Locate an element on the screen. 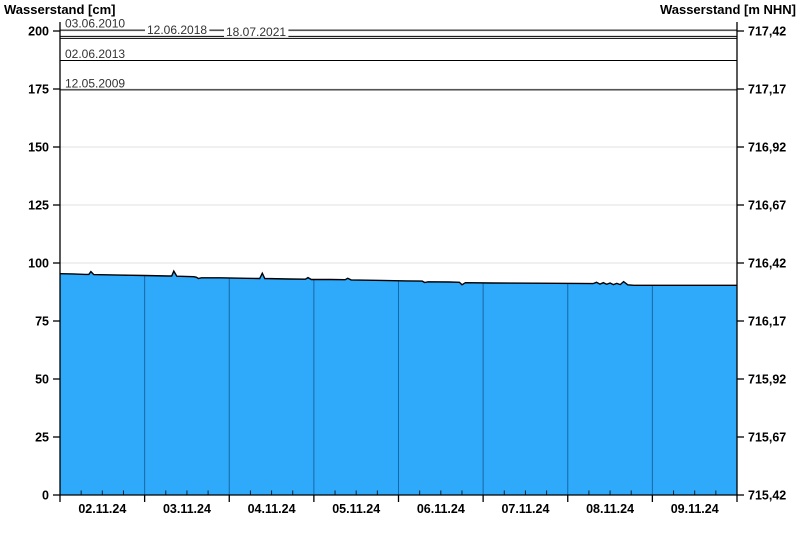 This screenshot has height=550, width=800. y-right-tick-label: 715,42 is located at coordinates (767, 496).